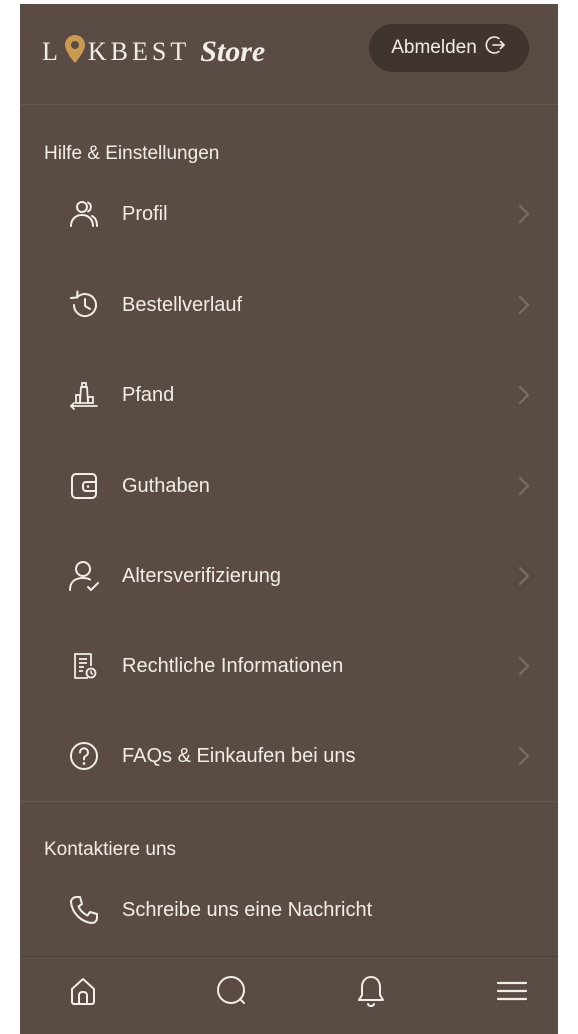  I want to click on logo-store: Store, so click(233, 51).